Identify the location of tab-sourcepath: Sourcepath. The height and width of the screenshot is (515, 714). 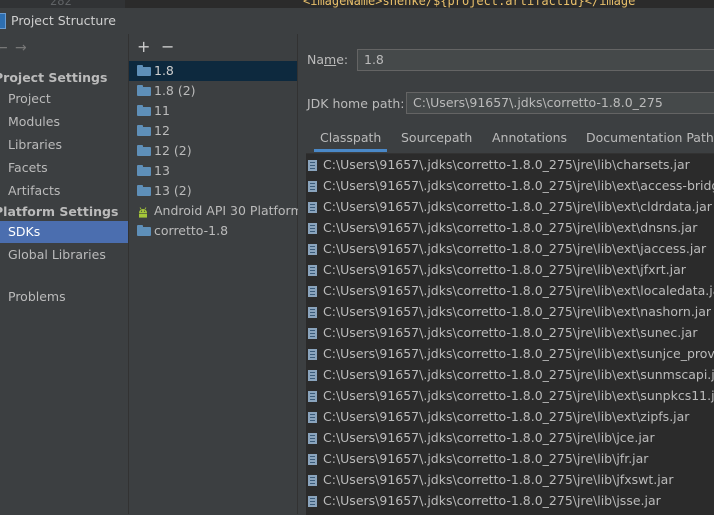
(436, 139).